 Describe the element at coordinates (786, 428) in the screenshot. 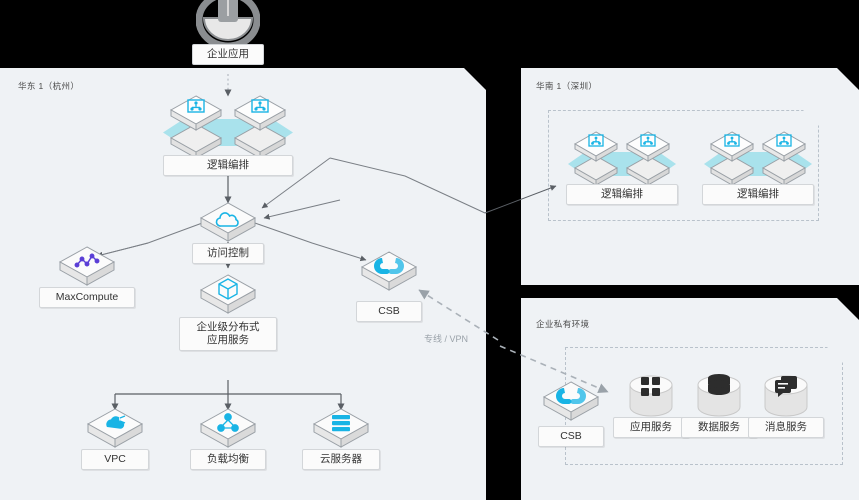

I see `message-service-label: 消息服务` at that location.